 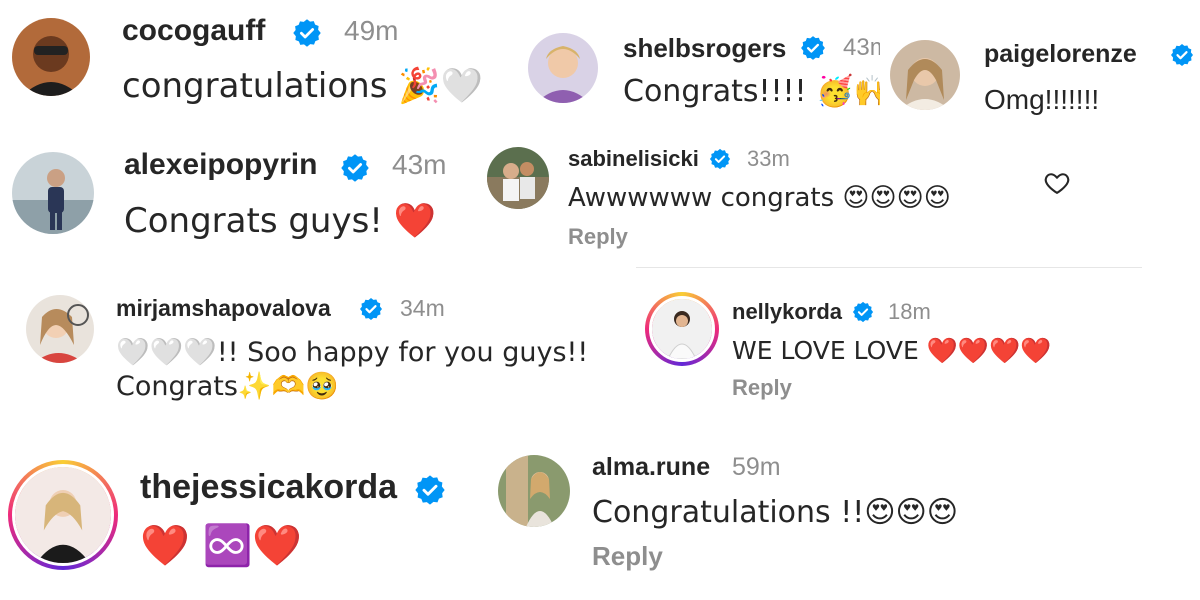 I want to click on comment-text: Congratulations !!😍😍😍, so click(x=775, y=512).